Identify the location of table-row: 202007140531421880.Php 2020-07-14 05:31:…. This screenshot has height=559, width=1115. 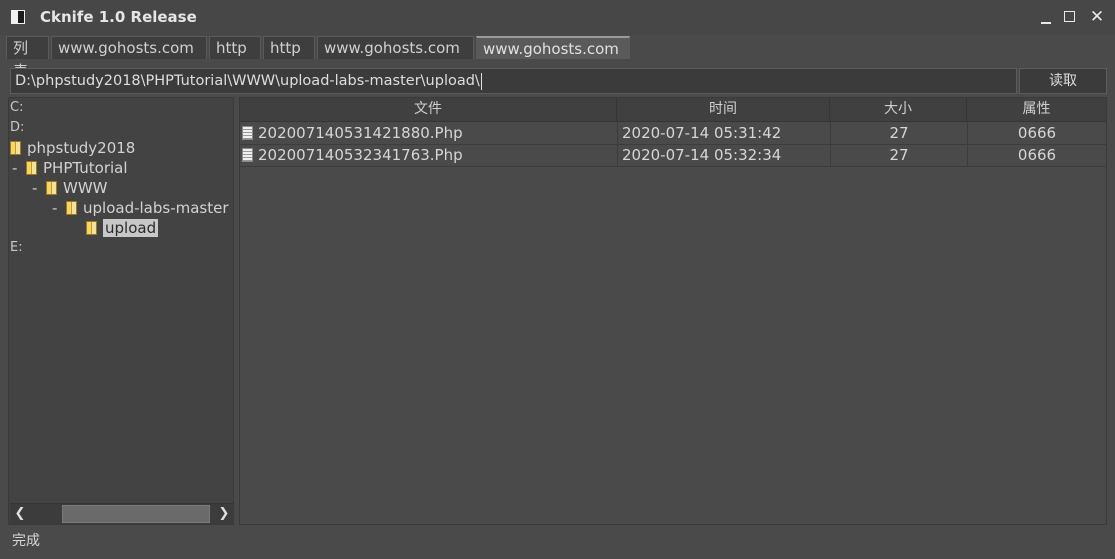
(673, 133).